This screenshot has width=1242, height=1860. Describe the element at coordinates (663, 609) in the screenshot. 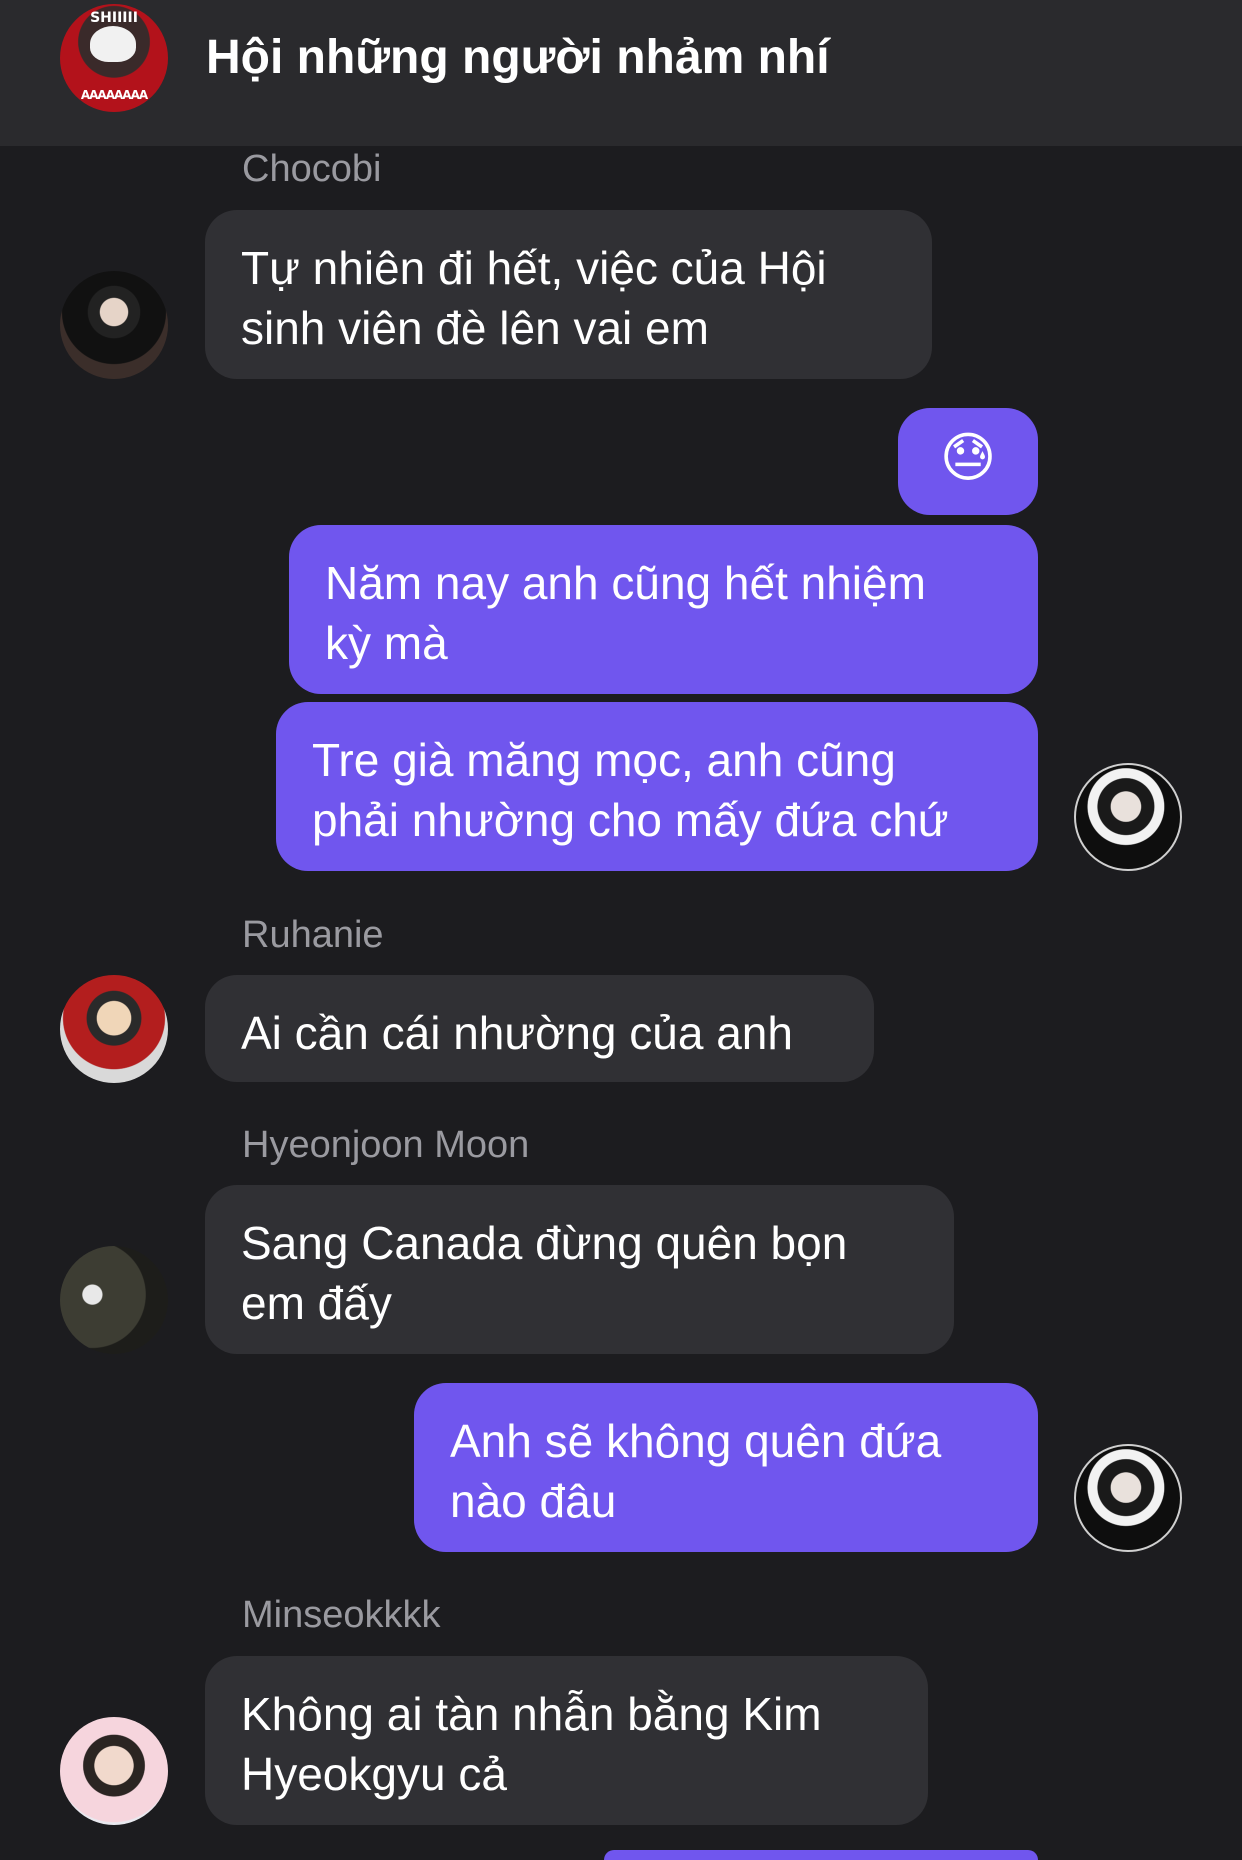

I see `message-bubble-outgoing: Năm nay anh cũng hết nhiệm kỳ mà` at that location.